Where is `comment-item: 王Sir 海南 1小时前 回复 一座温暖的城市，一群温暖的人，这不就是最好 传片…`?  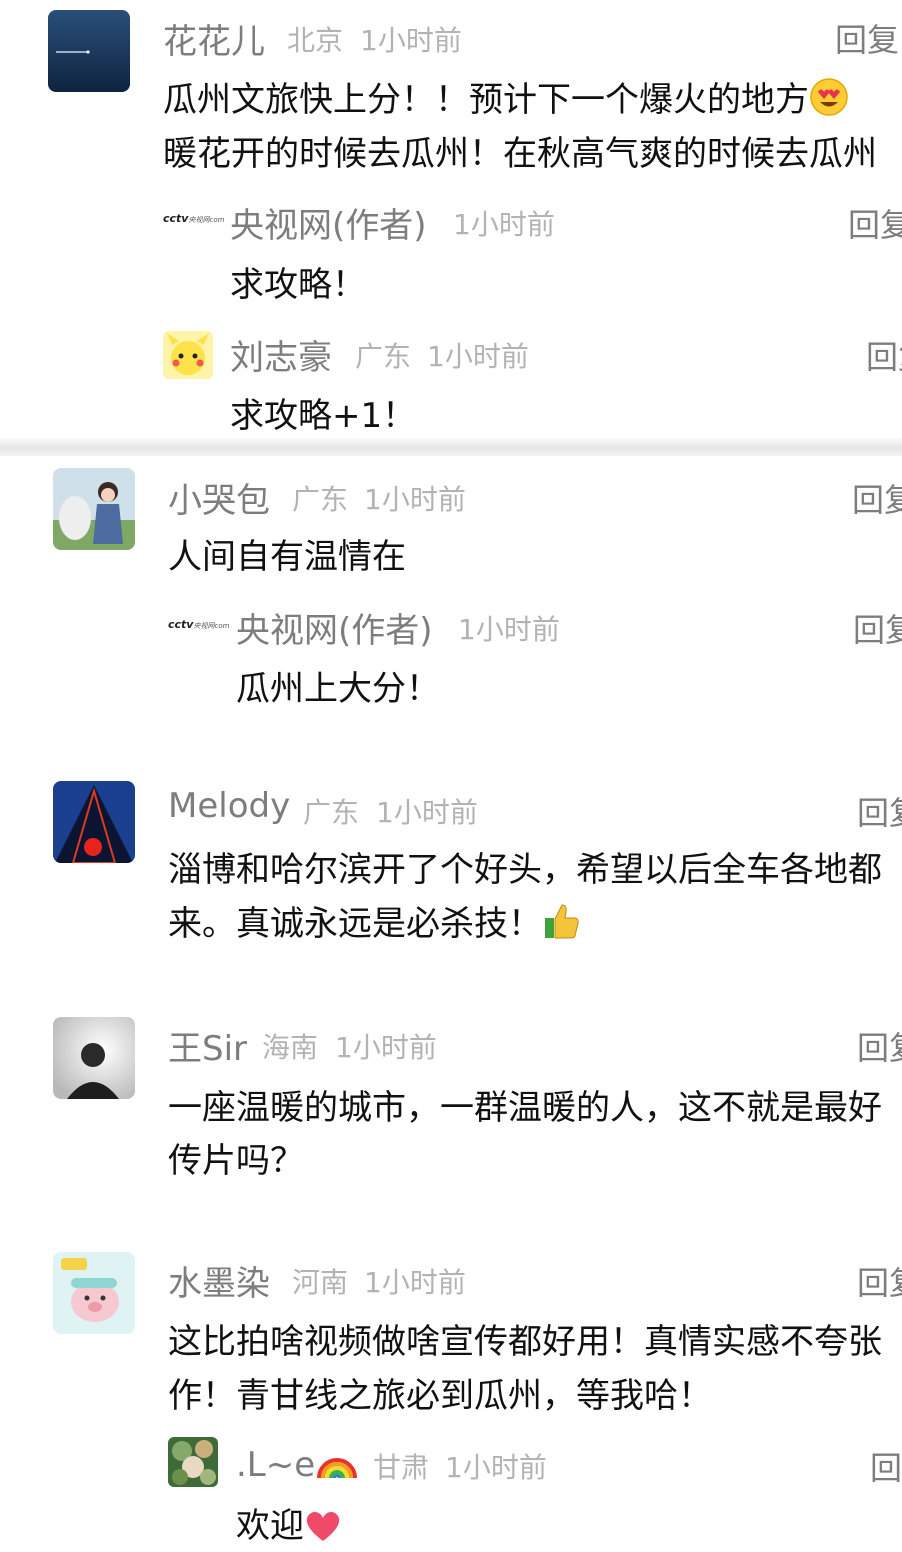 comment-item: 王Sir 海南 1小时前 回复 一座温暖的城市，一群温暖的人，这不就是最好 传片… is located at coordinates (451, 1115).